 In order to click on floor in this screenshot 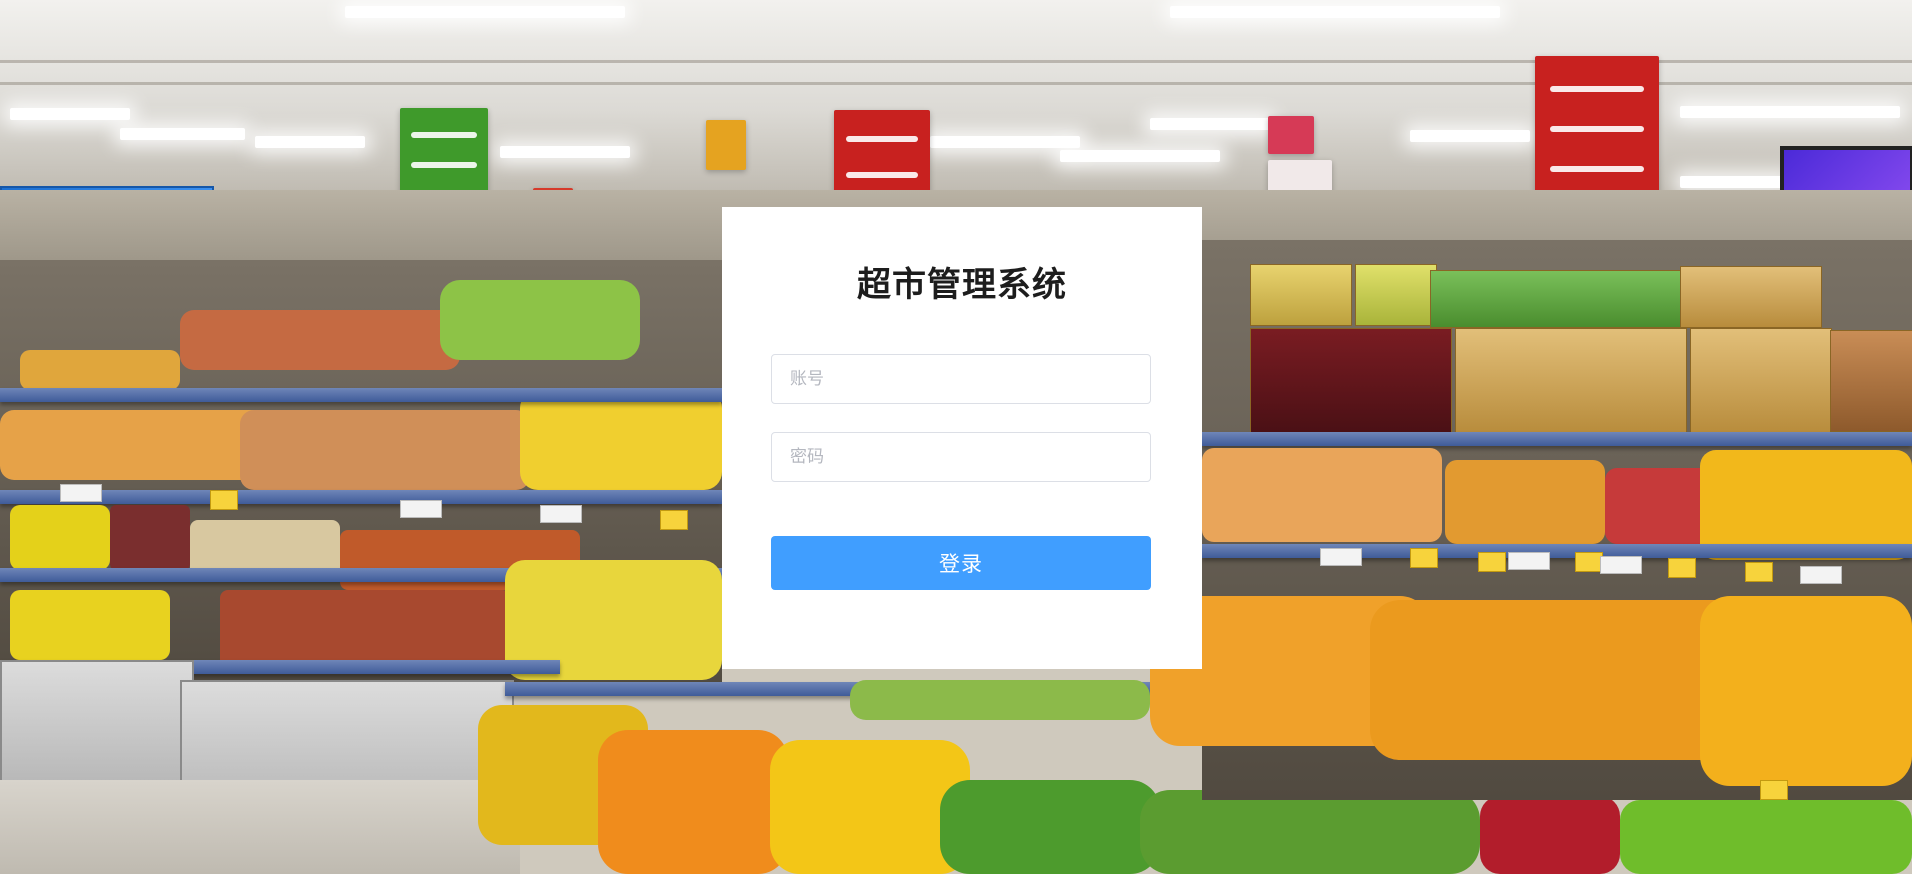, I will do `click(260, 827)`.